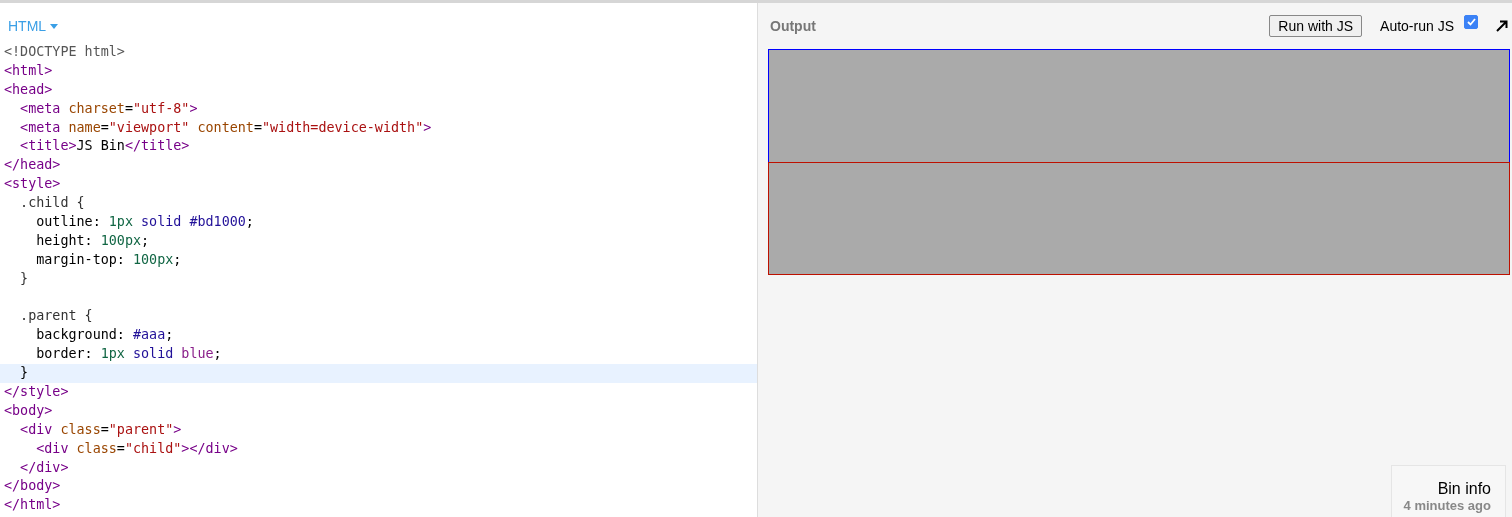 This screenshot has width=1512, height=517. I want to click on code-line: <title>JS Bin</title>, so click(105, 146).